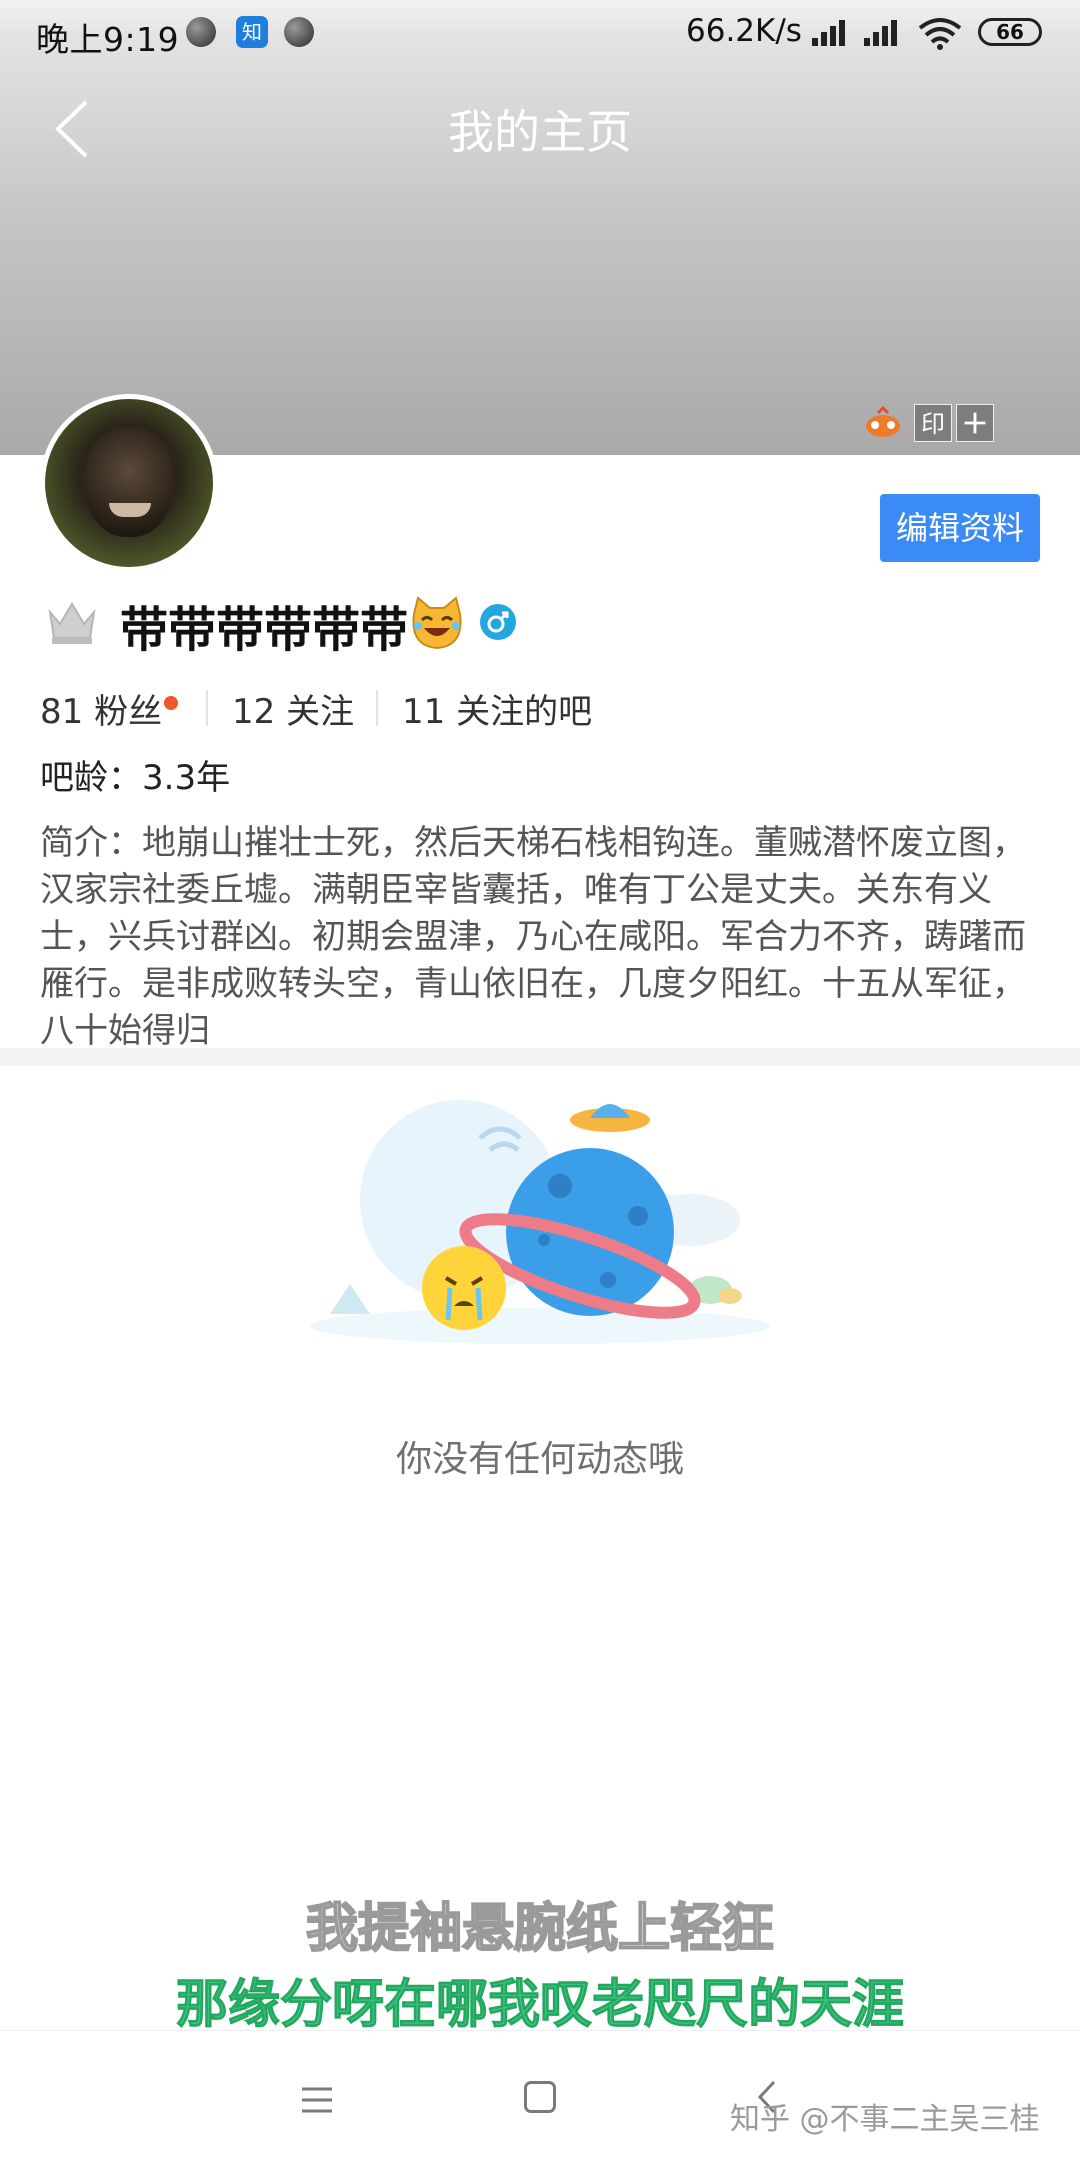 This screenshot has width=1080, height=2161. I want to click on fans-label: 粉丝, so click(128, 712).